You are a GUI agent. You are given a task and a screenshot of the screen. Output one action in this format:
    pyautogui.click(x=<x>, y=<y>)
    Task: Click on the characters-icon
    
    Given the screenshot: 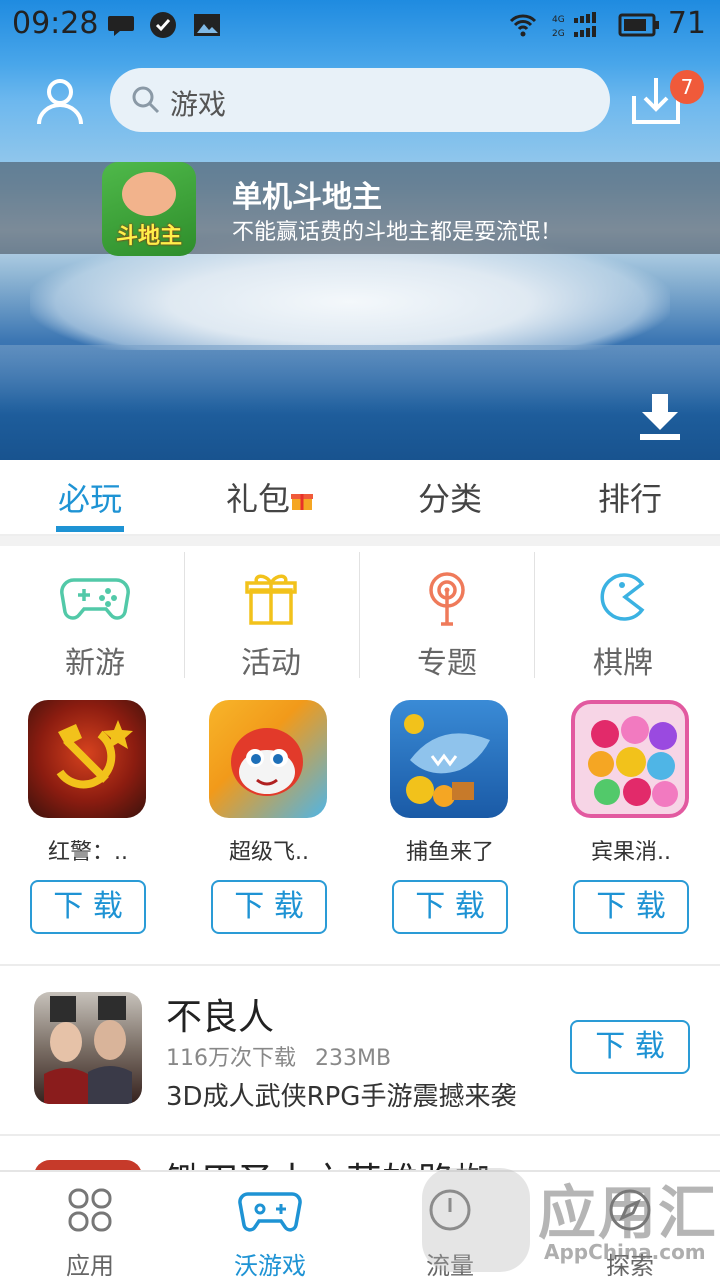 What is the action you would take?
    pyautogui.click(x=88, y=1050)
    